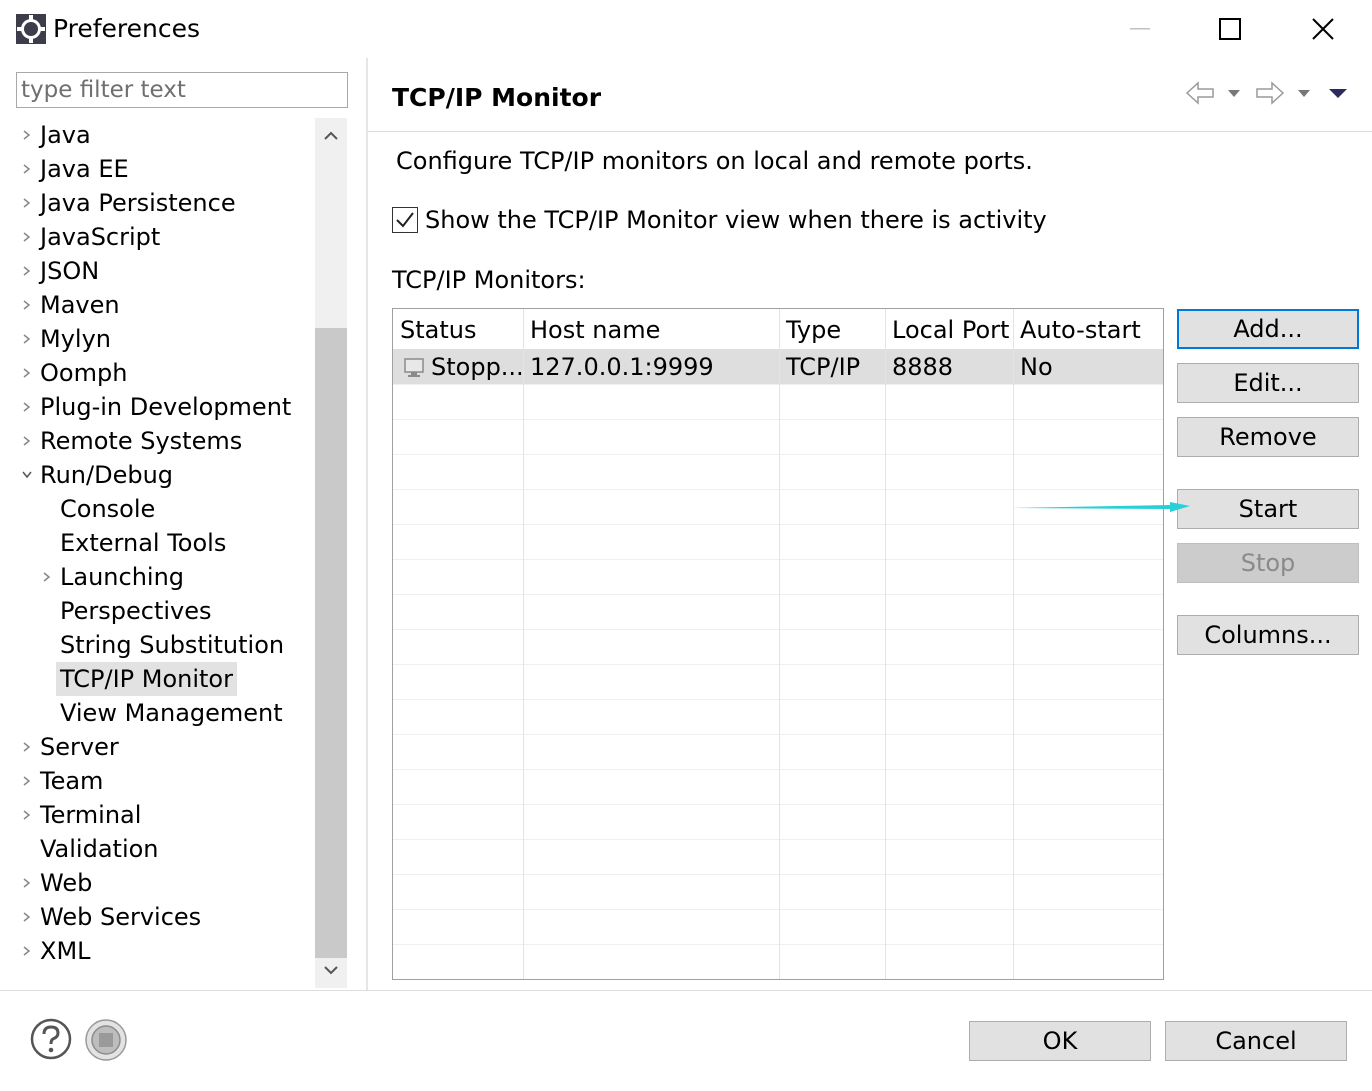  Describe the element at coordinates (51, 1039) in the screenshot. I see `help-icon` at that location.